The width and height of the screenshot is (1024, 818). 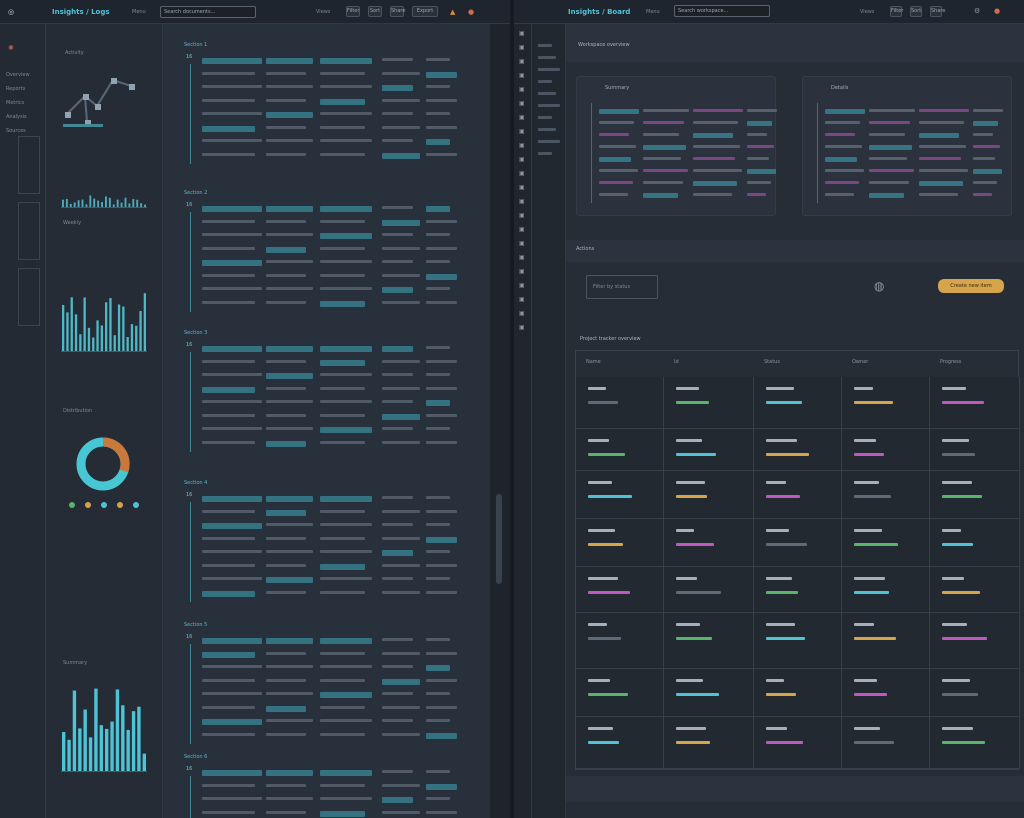 What do you see at coordinates (16, 131) in the screenshot?
I see `nav-item-sources: Sources` at bounding box center [16, 131].